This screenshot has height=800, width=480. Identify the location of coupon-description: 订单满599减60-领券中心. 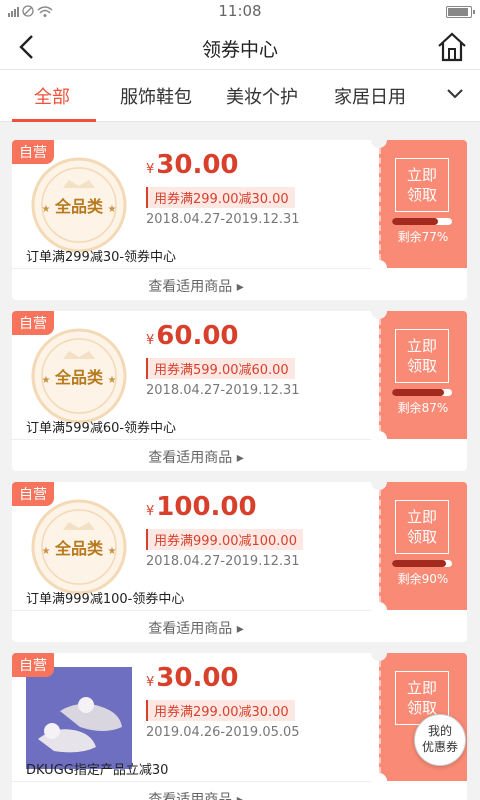
(101, 428).